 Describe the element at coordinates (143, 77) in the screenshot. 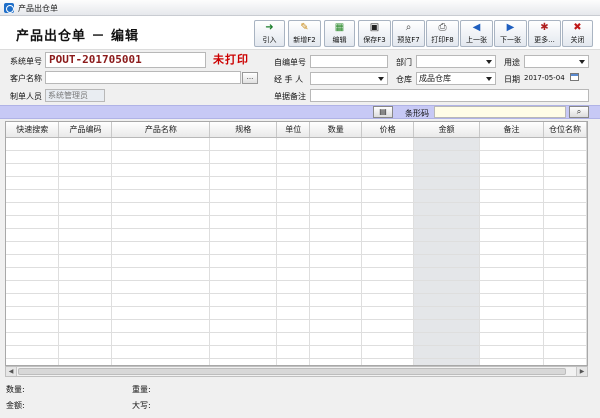

I see `customer-field` at that location.